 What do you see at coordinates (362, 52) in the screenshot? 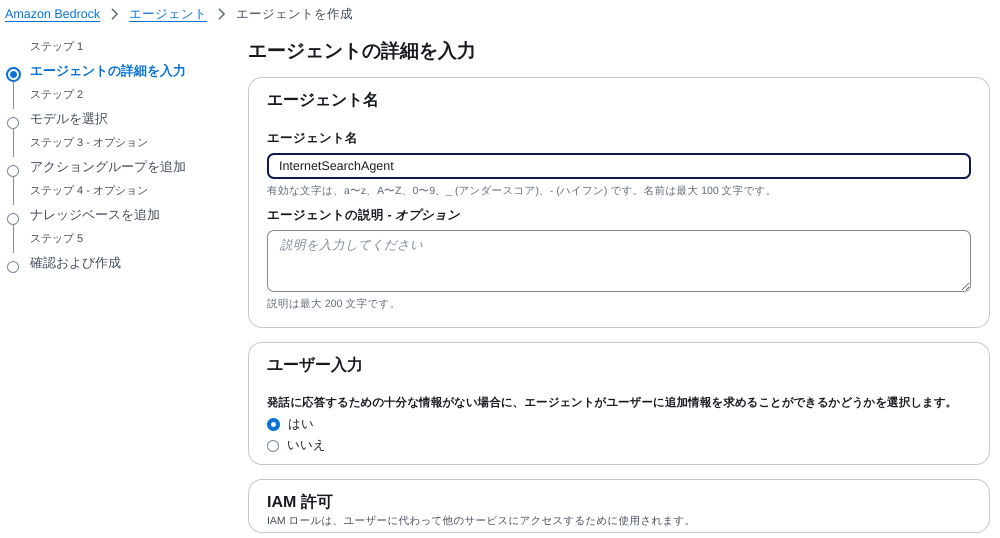
I see `page-title: エージェントの詳細を入力` at bounding box center [362, 52].